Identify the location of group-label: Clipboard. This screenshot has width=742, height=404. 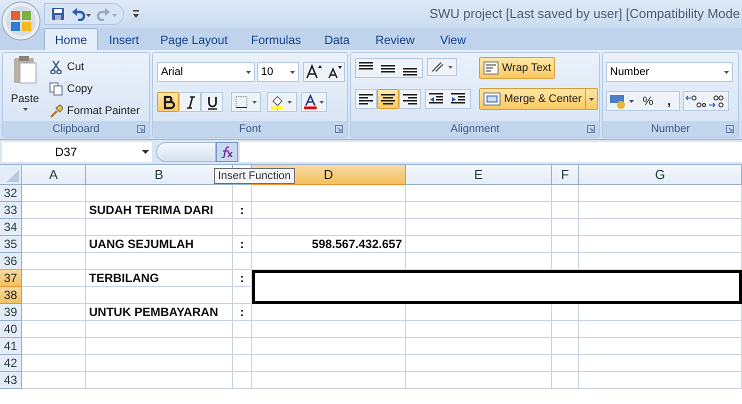
(76, 129).